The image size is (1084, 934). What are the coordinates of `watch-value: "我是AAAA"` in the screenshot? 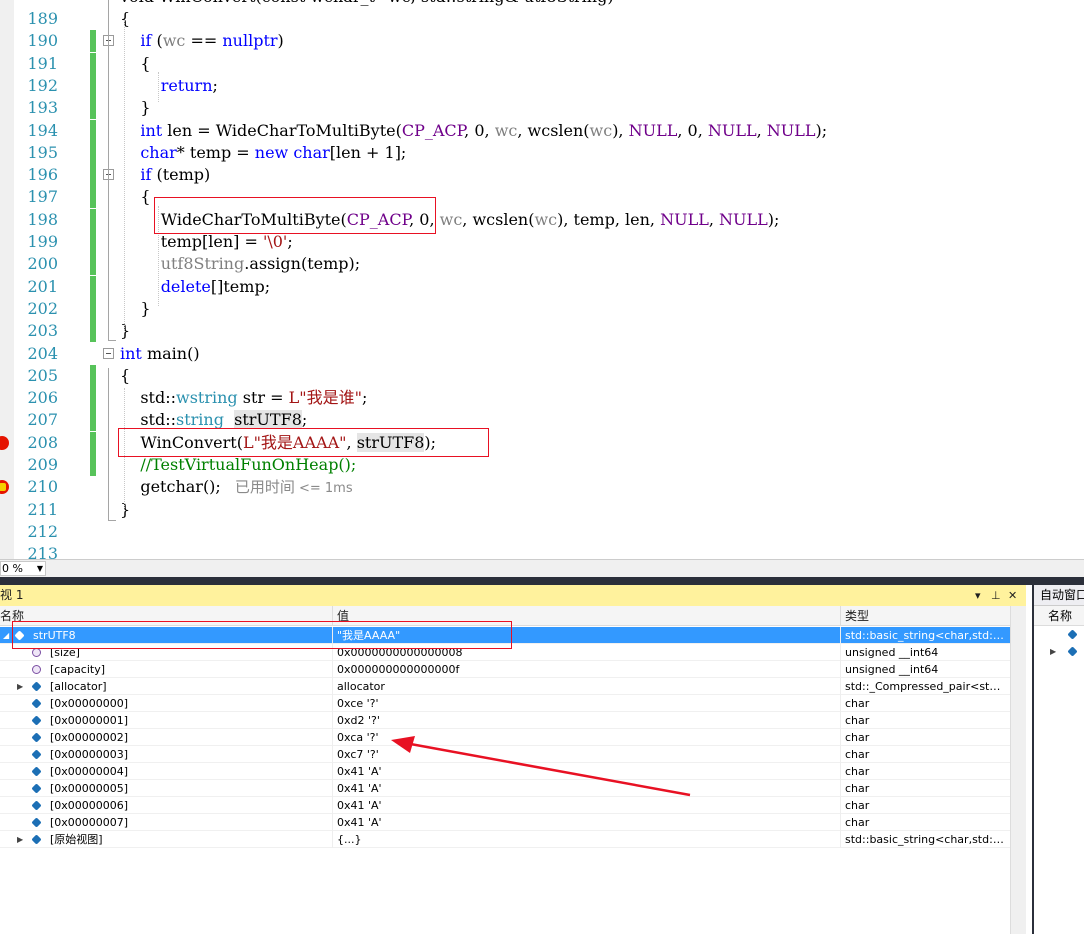 It's located at (368, 635).